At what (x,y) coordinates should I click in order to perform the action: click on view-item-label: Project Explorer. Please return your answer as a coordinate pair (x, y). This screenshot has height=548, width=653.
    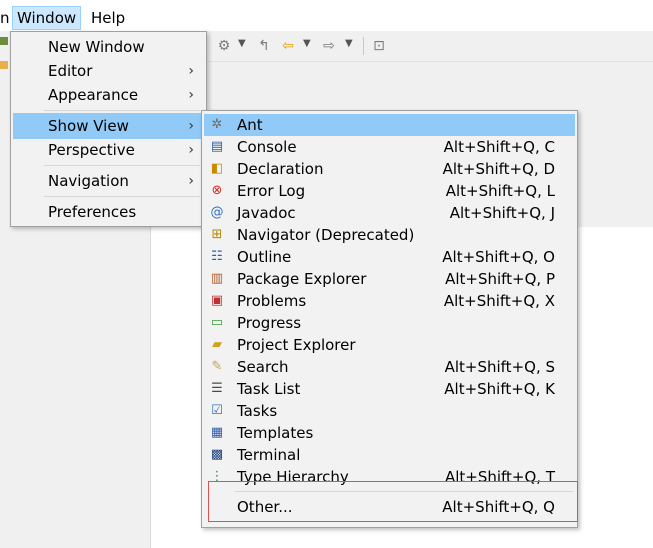
    Looking at the image, I should click on (296, 345).